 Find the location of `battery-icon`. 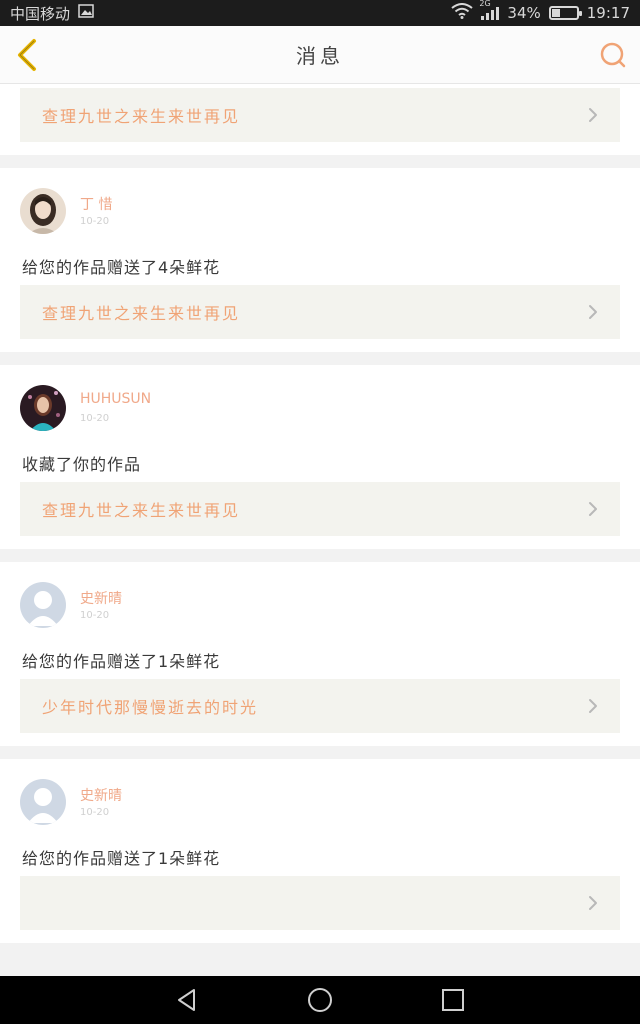

battery-icon is located at coordinates (565, 13).